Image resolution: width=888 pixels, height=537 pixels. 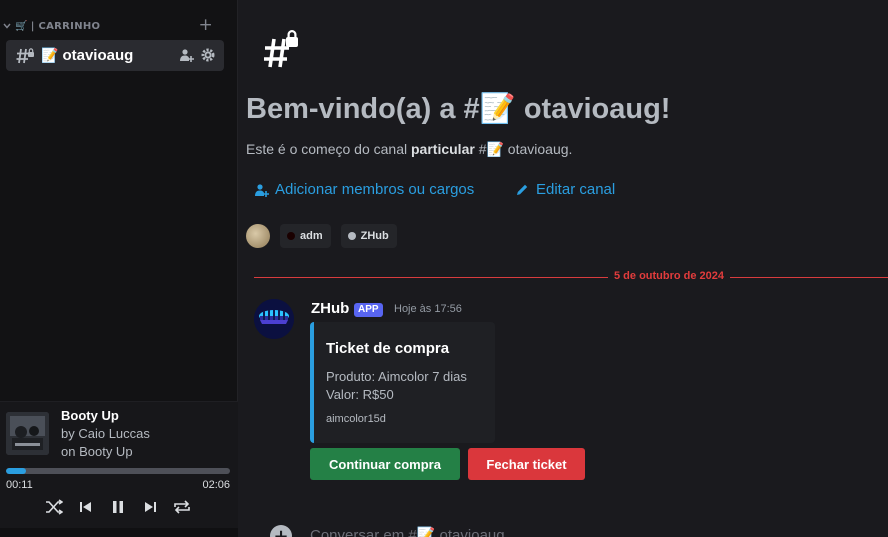 I want to click on gear-icon, so click(x=208, y=55).